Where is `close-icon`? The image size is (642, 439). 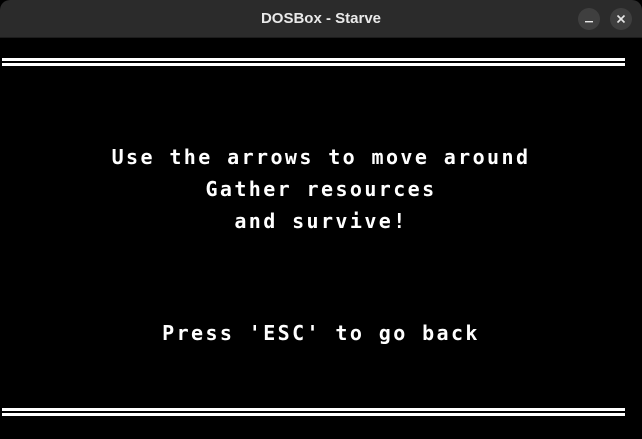 close-icon is located at coordinates (621, 19).